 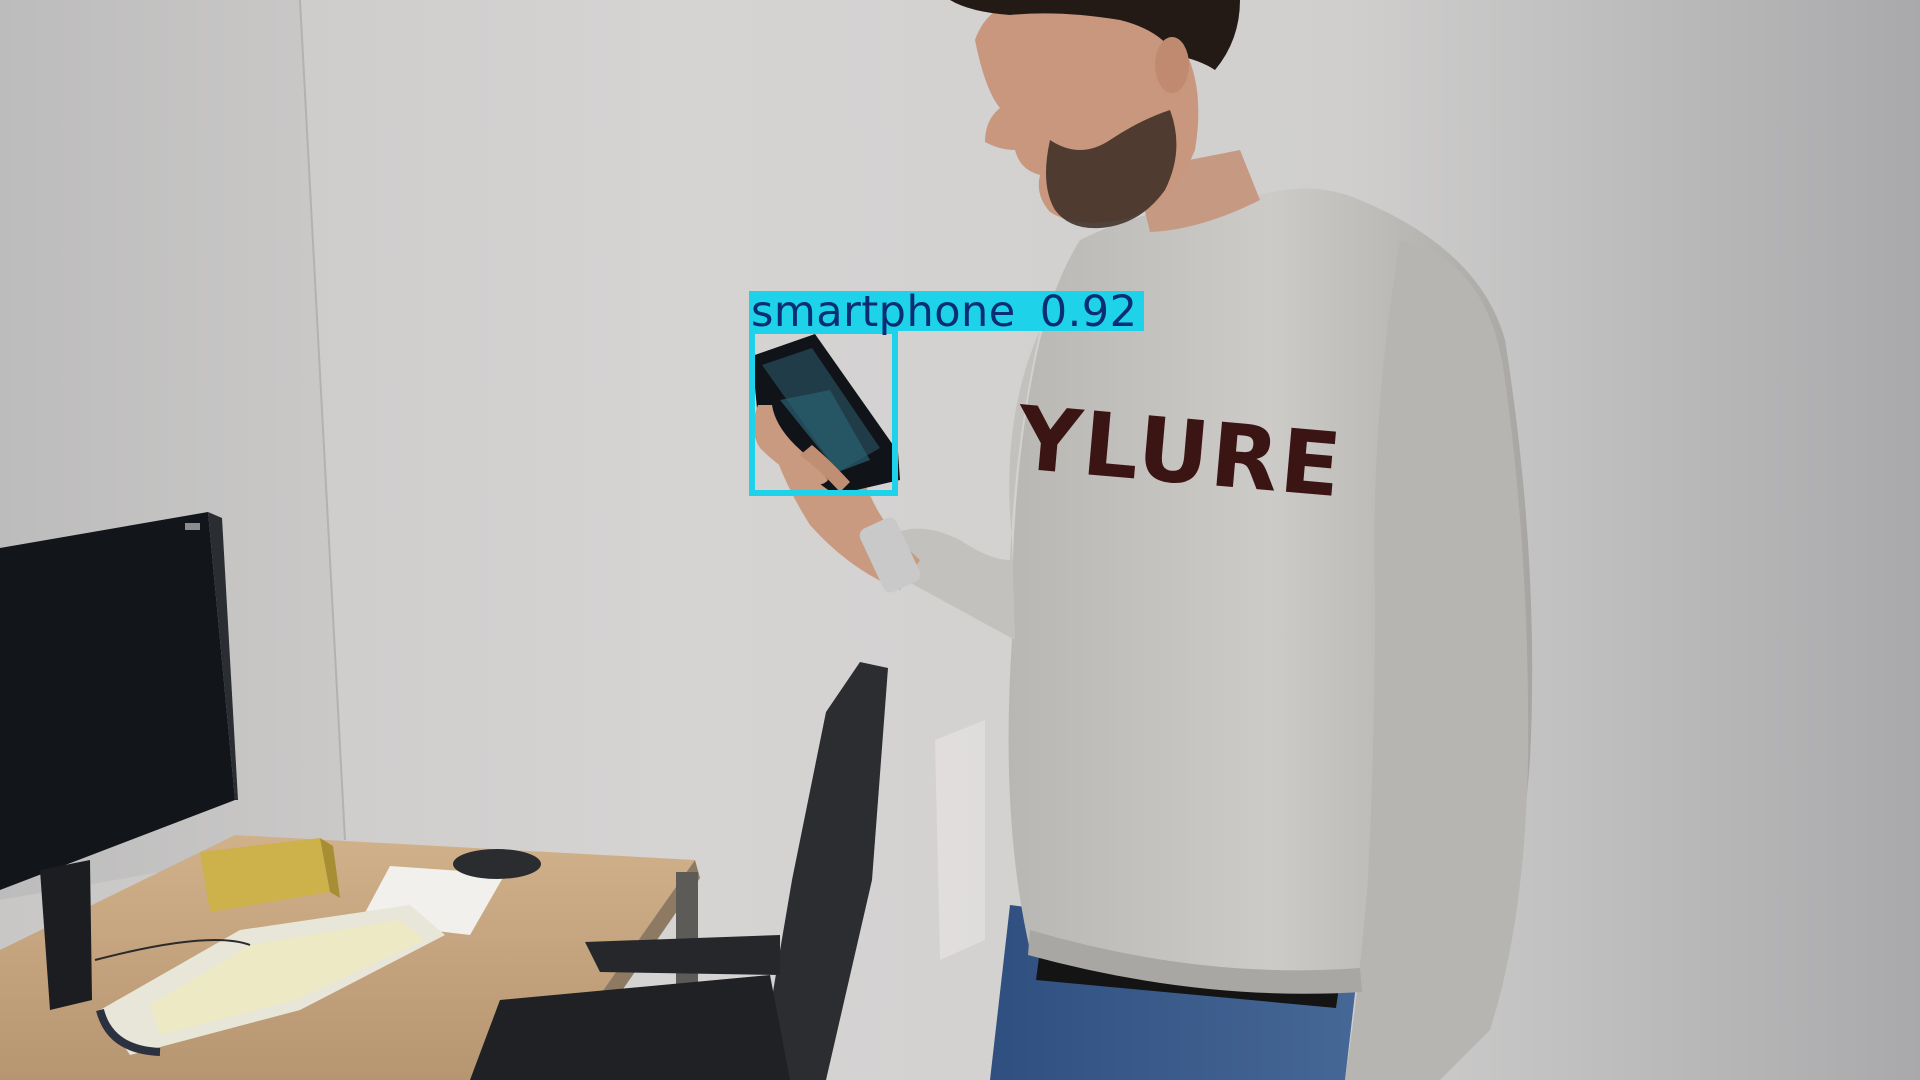 I want to click on detection-class-name: smartphone, so click(x=883, y=312).